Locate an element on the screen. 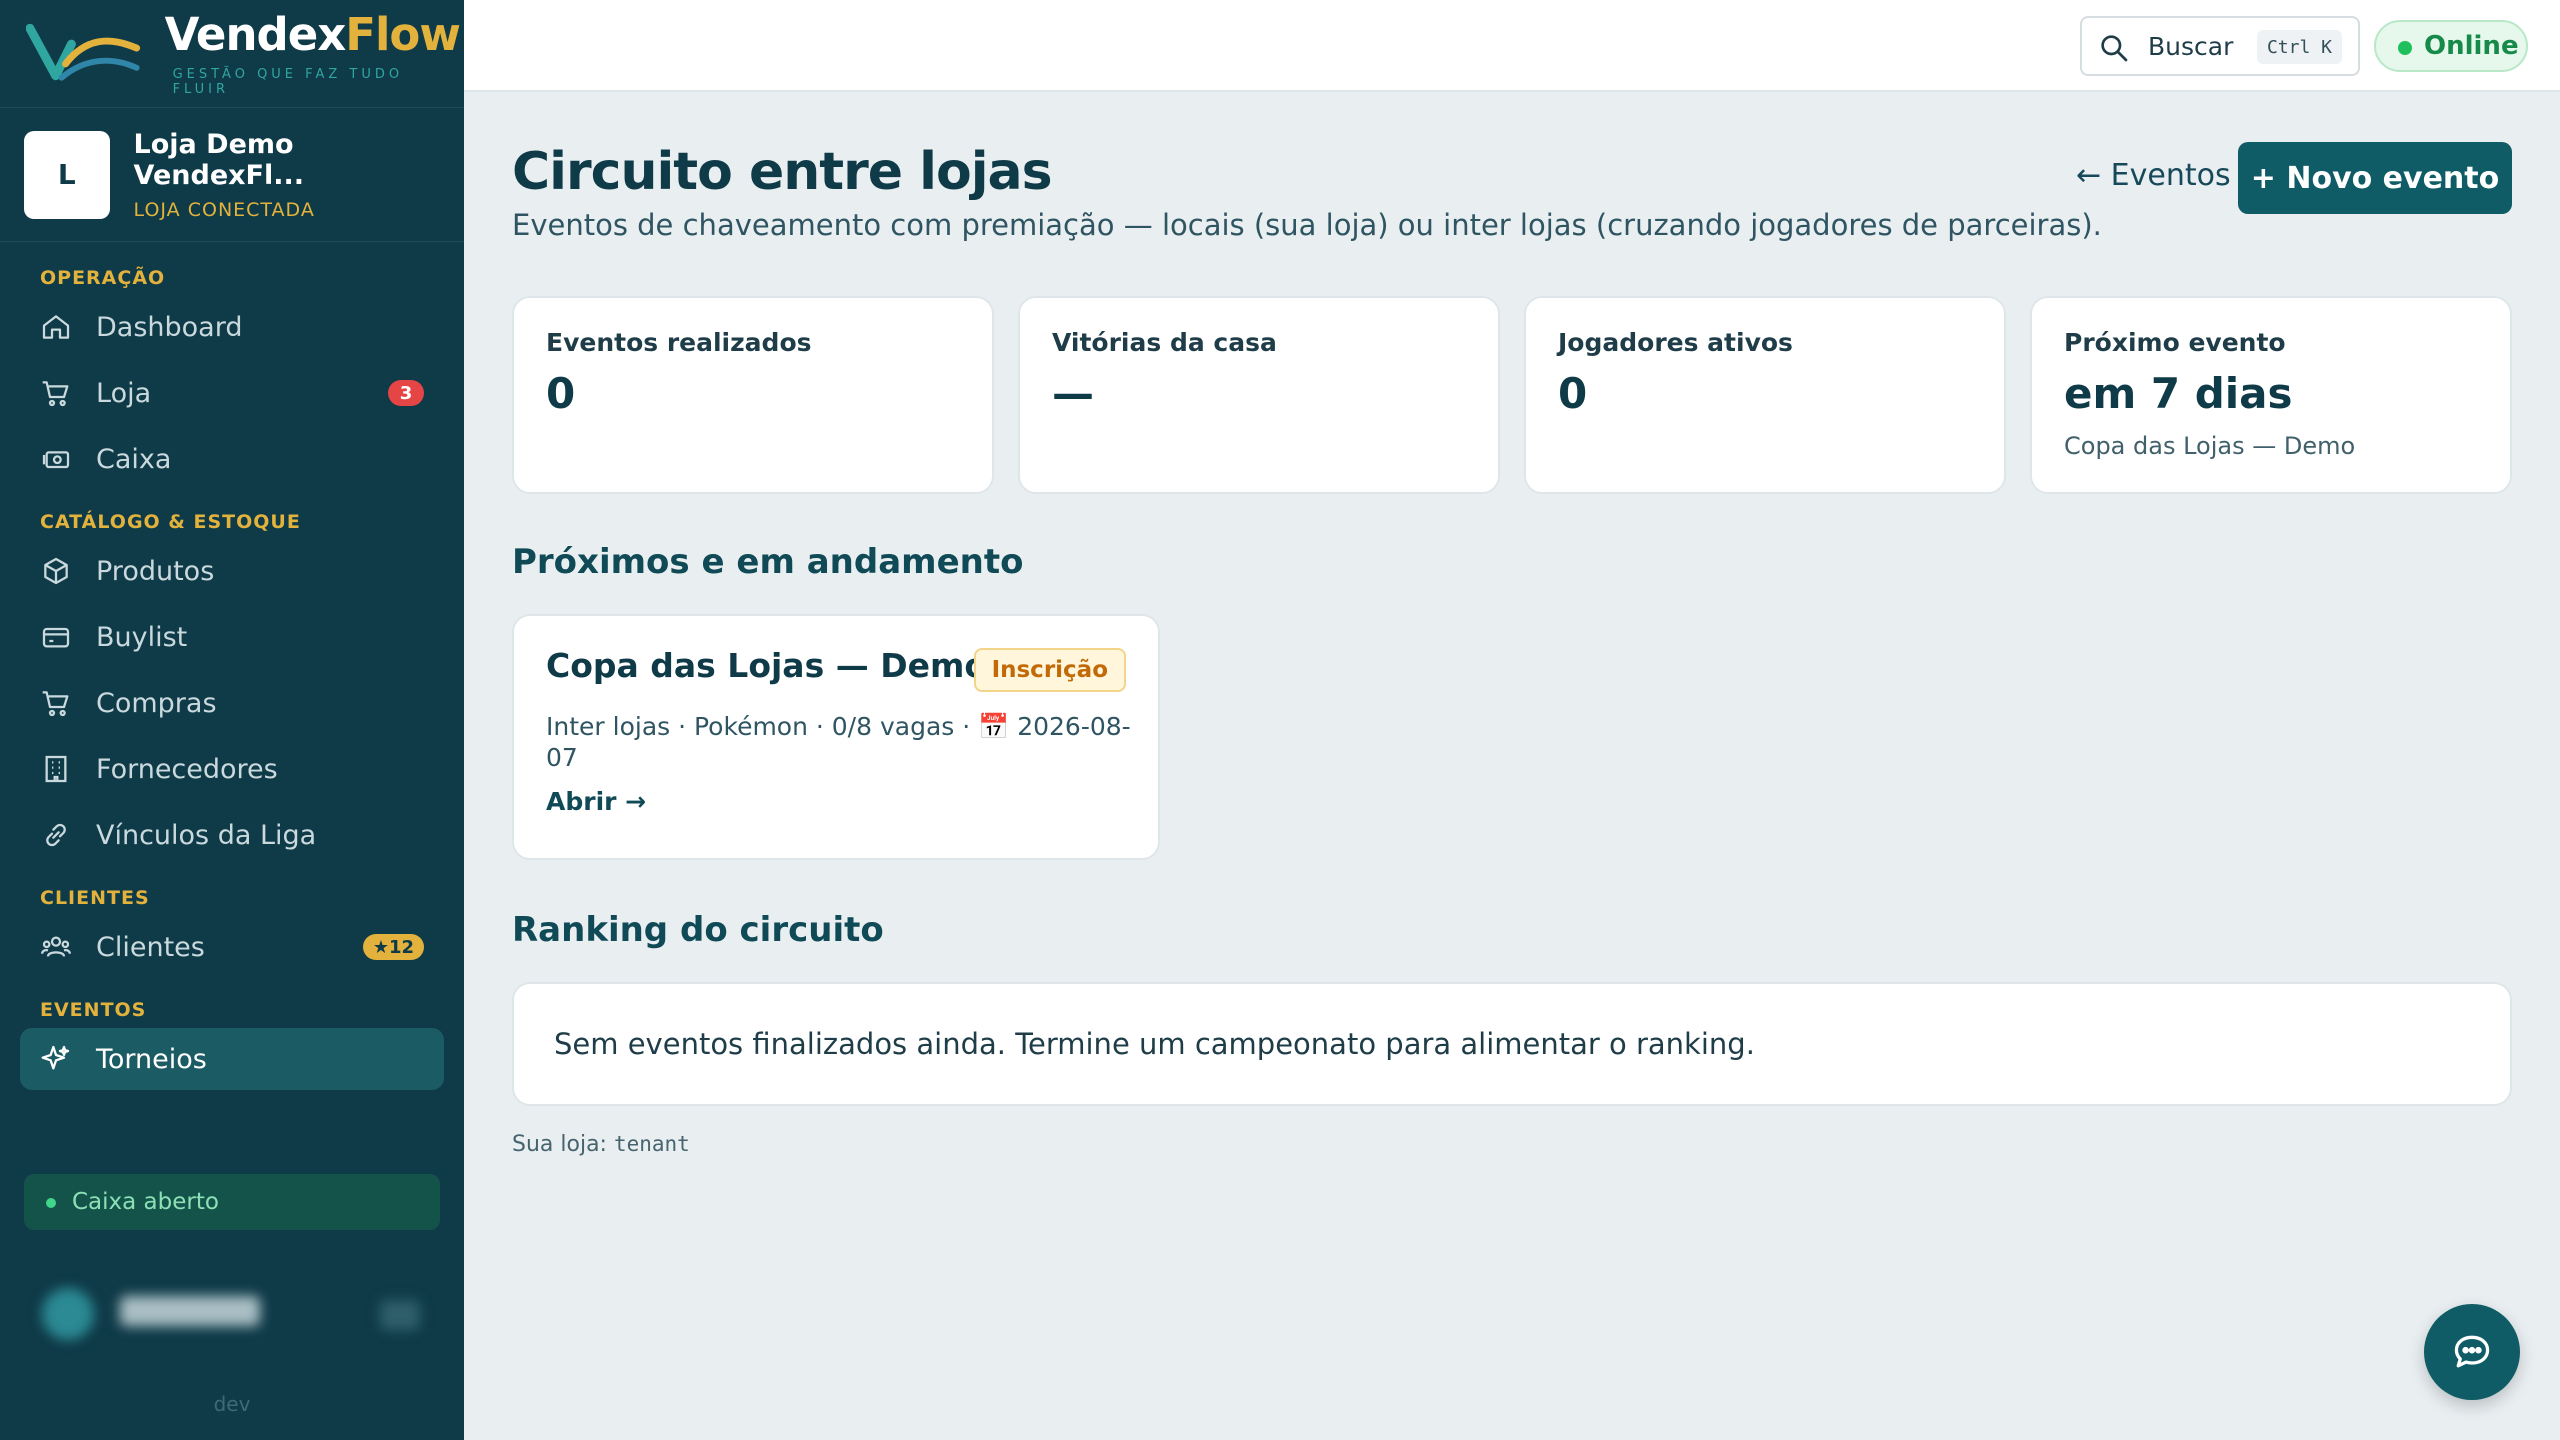 The height and width of the screenshot is (1440, 2560). building-icon is located at coordinates (56, 769).